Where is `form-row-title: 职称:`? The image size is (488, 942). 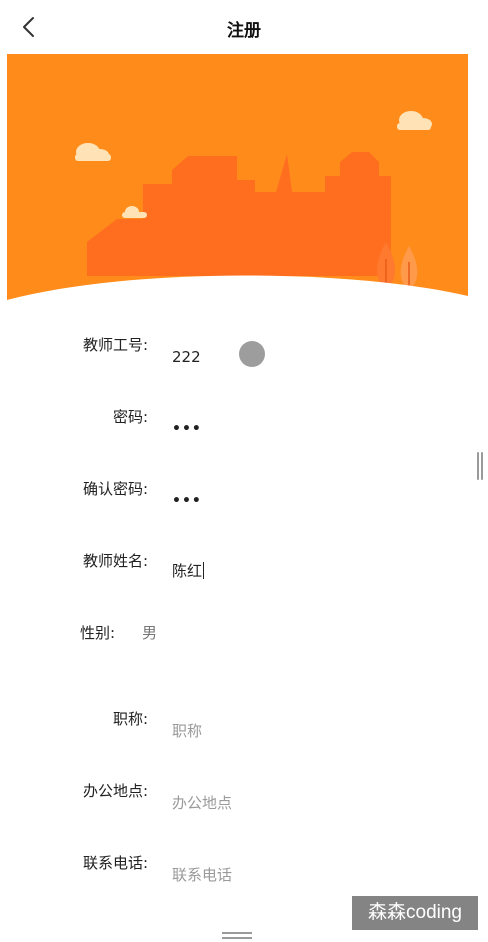
form-row-title: 职称: is located at coordinates (244, 728).